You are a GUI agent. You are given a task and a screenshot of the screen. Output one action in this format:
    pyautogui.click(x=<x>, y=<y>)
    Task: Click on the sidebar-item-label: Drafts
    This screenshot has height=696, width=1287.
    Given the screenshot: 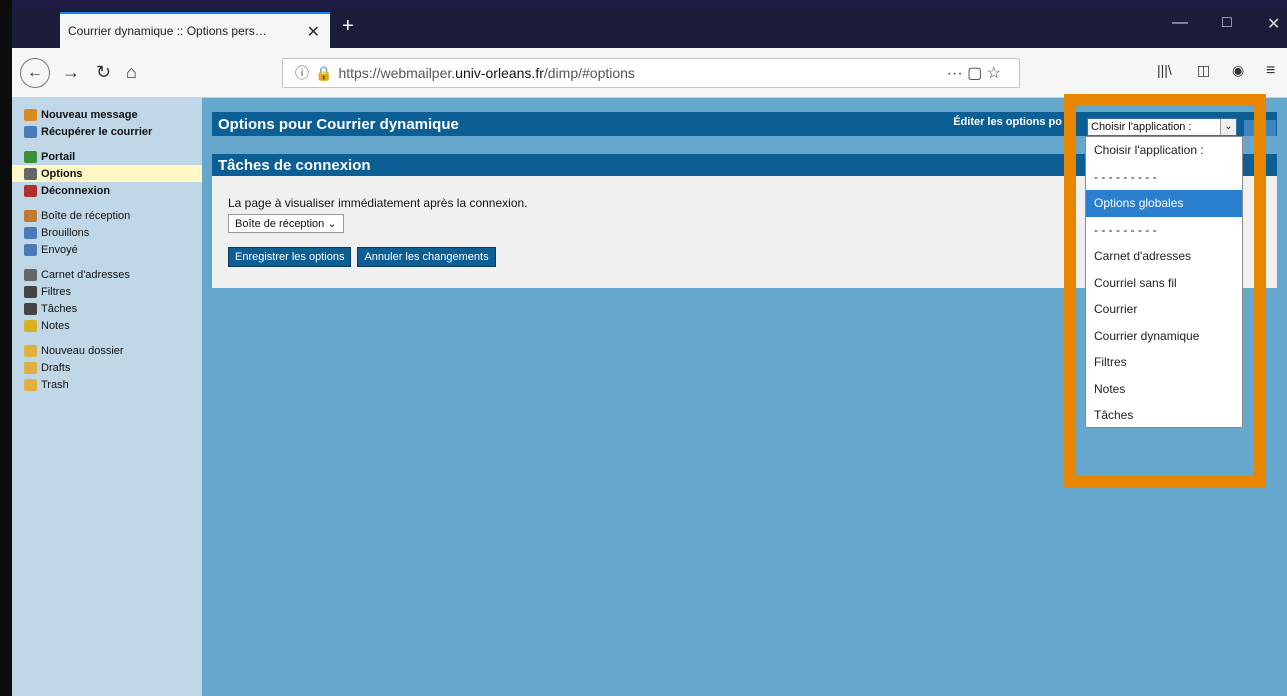 What is the action you would take?
    pyautogui.click(x=56, y=367)
    